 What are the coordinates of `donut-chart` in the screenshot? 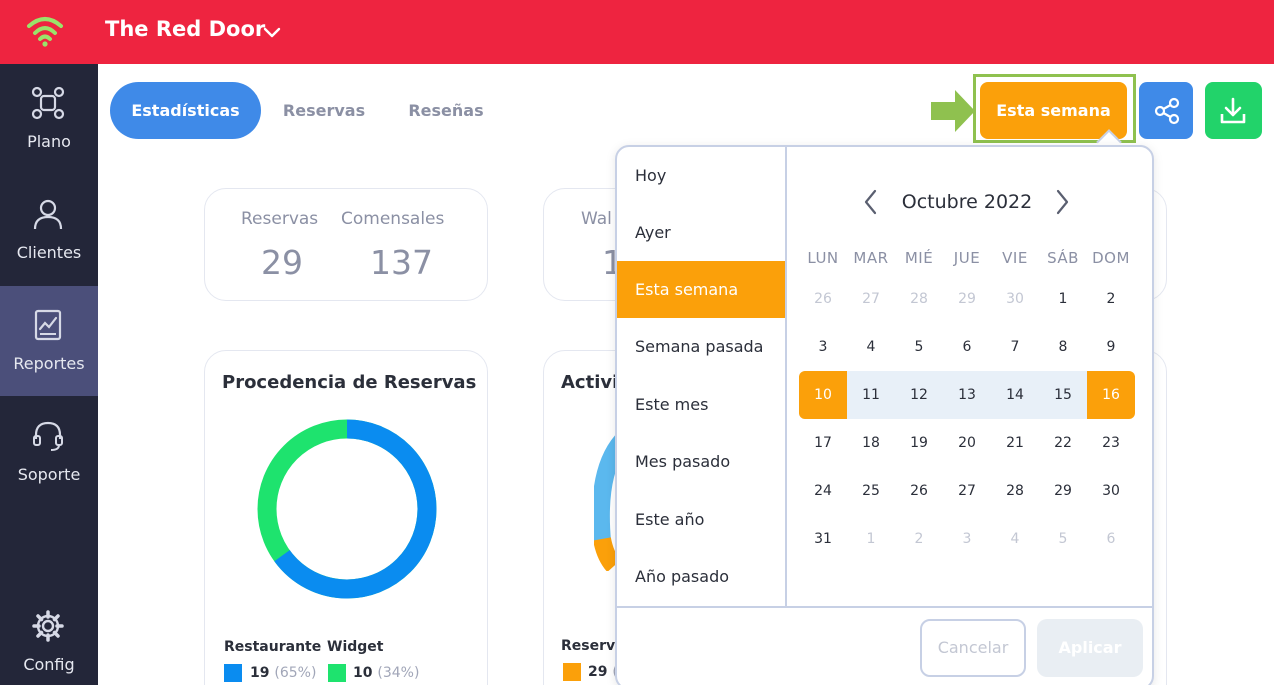 It's located at (347, 509).